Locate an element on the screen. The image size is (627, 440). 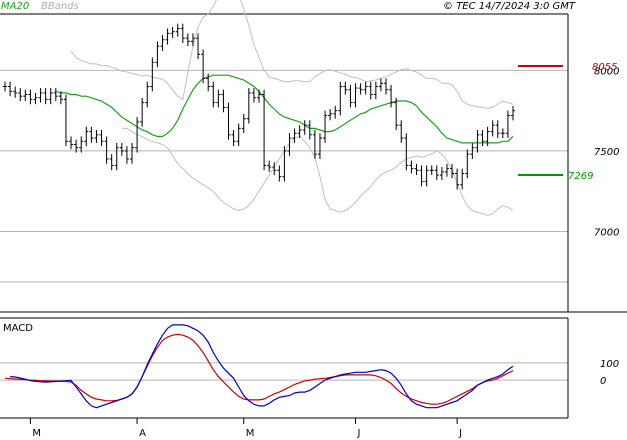
copyright-notice: © TEC 14/7/2024 3:0 GMT is located at coordinates (509, 6).